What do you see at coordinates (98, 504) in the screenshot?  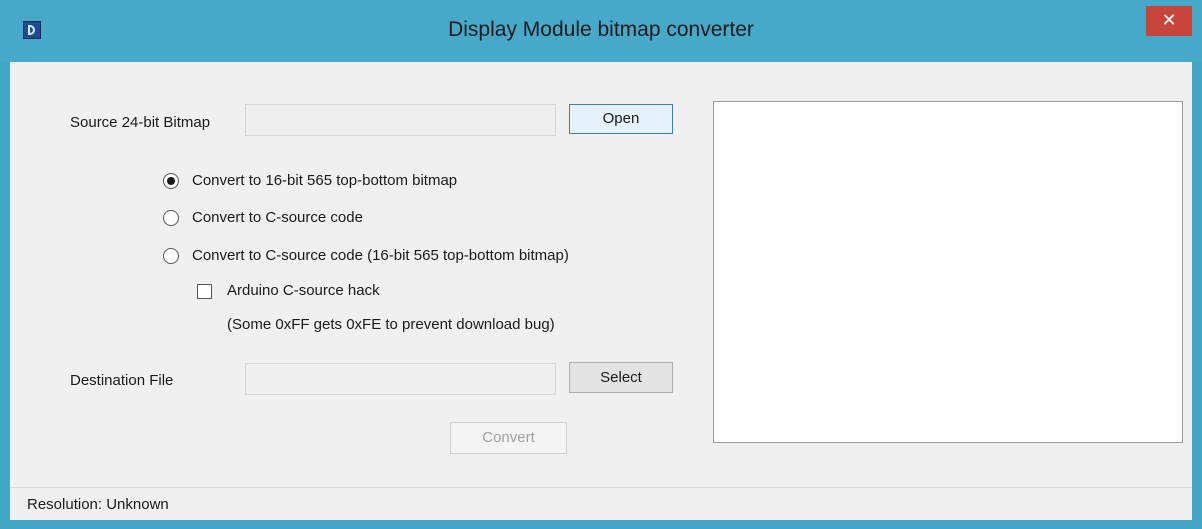 I see `resolution-status: Resolution: Unknown` at bounding box center [98, 504].